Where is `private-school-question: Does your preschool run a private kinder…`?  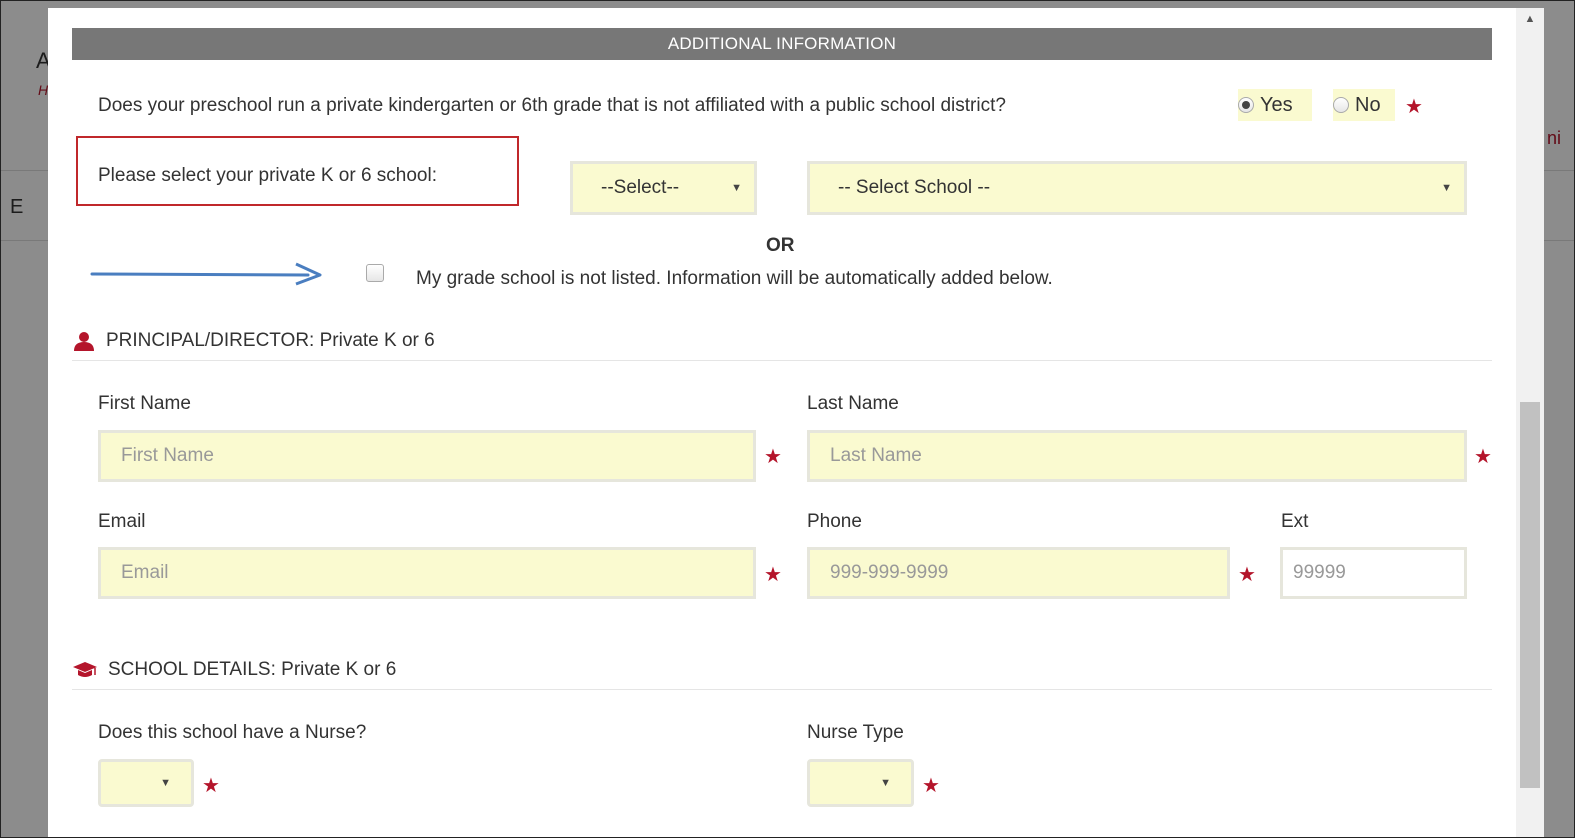
private-school-question: Does your preschool run a private kinder… is located at coordinates (552, 105).